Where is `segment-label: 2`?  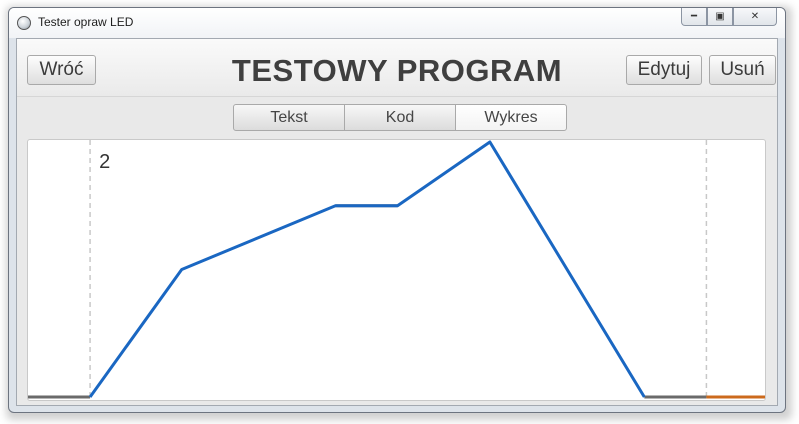
segment-label: 2 is located at coordinates (104, 162).